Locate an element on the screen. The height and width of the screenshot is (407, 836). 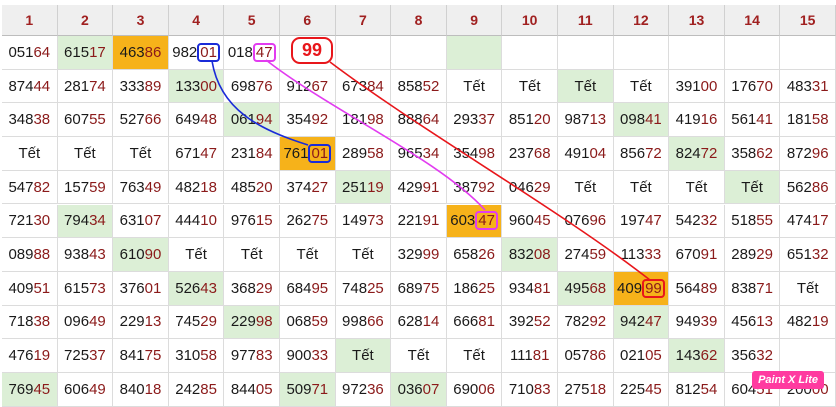
result-cell: 057 86 is located at coordinates (586, 356).